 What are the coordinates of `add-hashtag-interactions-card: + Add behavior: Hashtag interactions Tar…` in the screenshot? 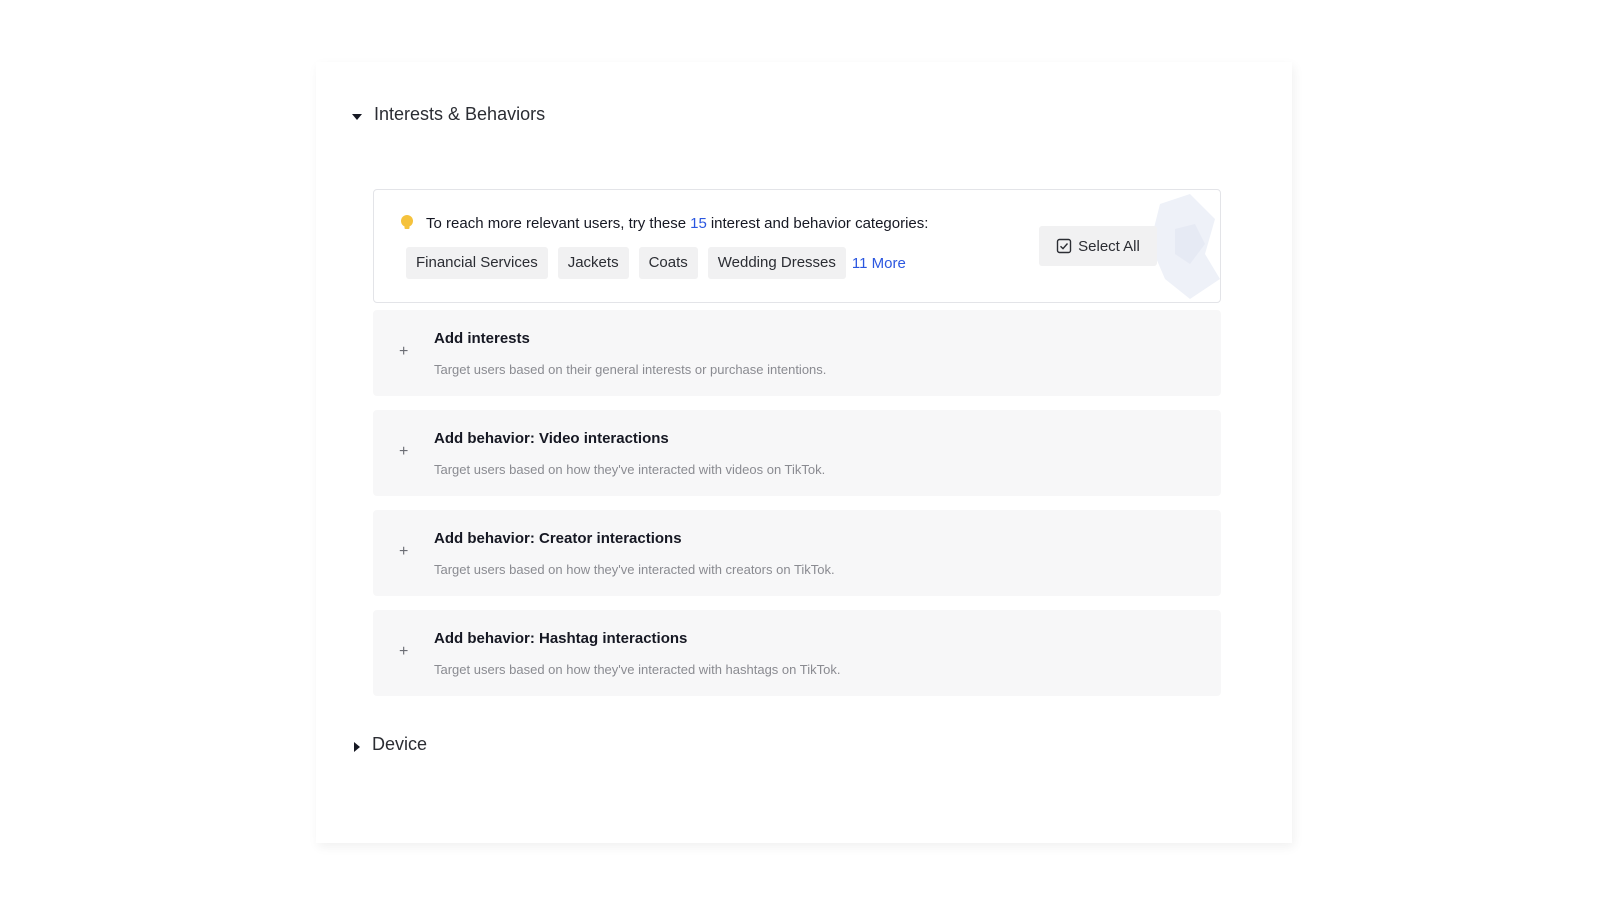 It's located at (797, 653).